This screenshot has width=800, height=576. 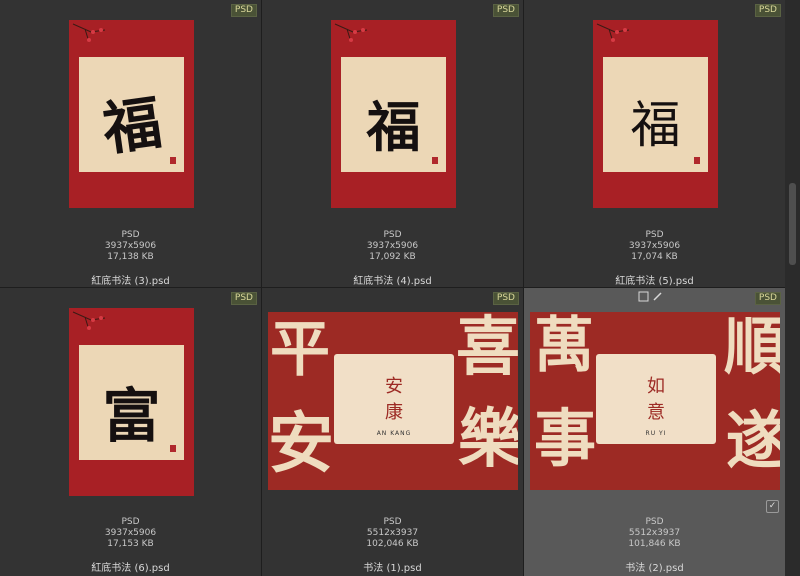 I want to click on card-char: 安, so click(x=394, y=386).